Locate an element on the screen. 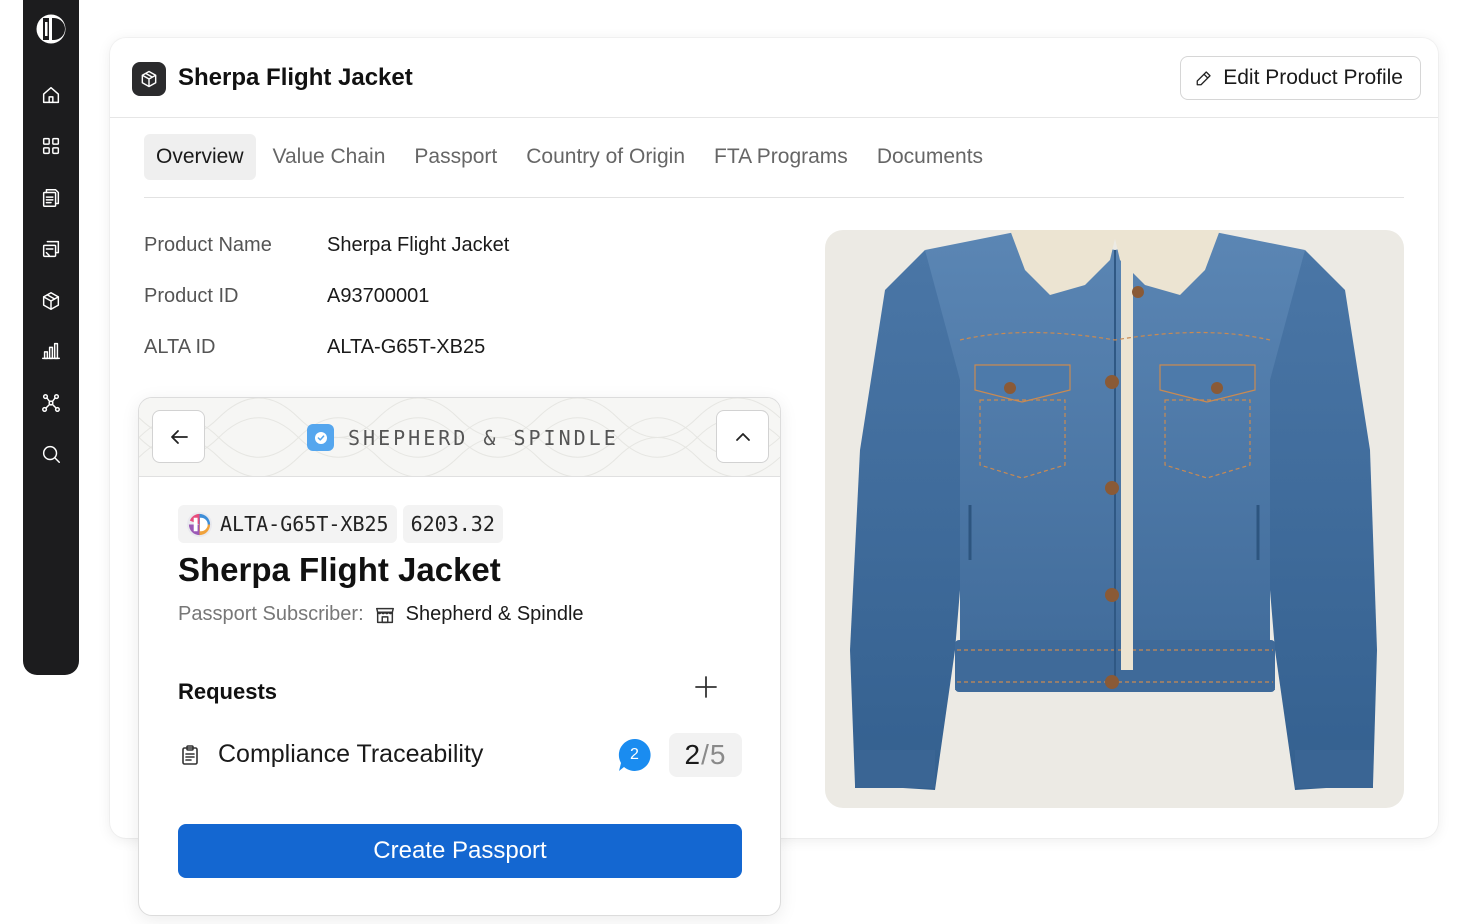 The image size is (1472, 924). passport-subscriber: Passport Subscriber: Shepherd & Spindle is located at coordinates (381, 614).